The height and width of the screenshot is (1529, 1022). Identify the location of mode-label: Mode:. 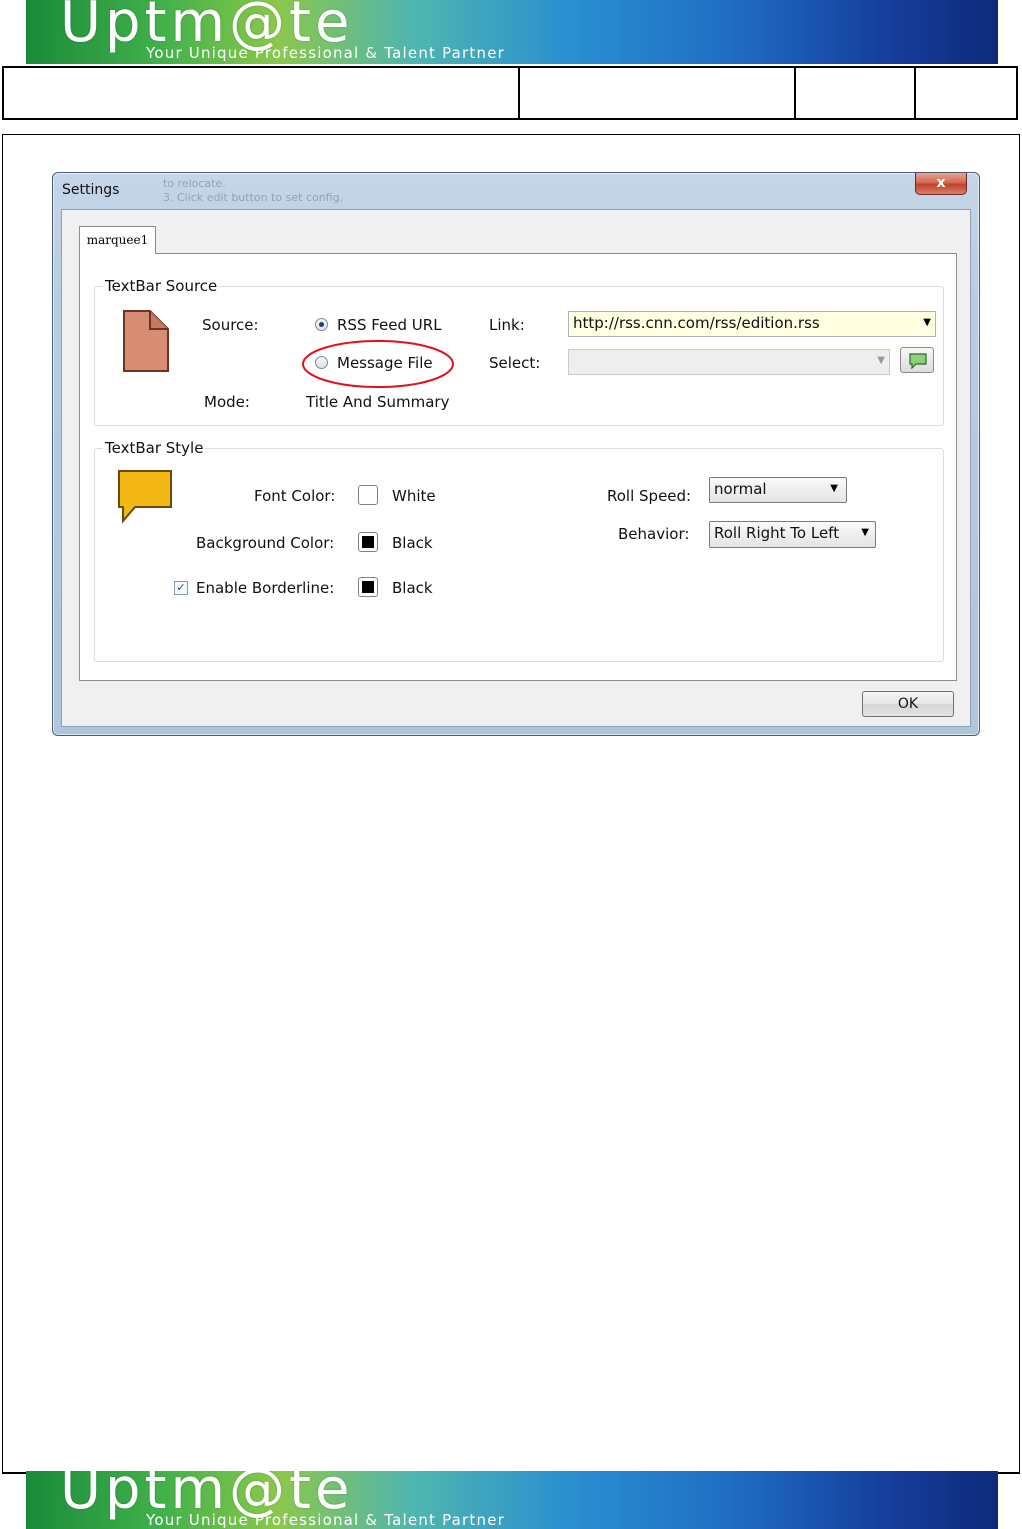
(227, 402).